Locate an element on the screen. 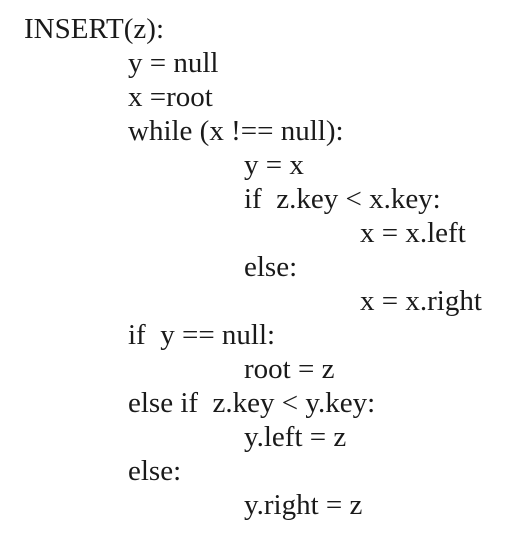  code-line-header: INSERT(z): is located at coordinates (94, 29).